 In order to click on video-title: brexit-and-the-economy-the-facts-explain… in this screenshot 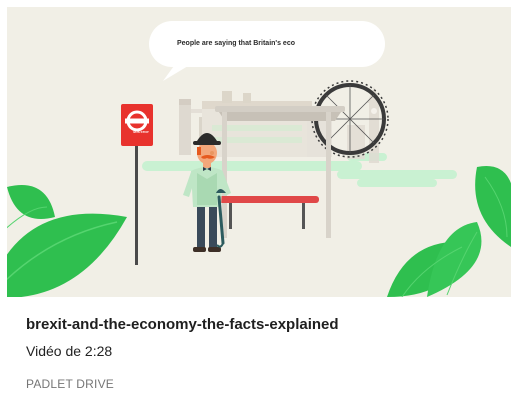, I will do `click(182, 324)`.